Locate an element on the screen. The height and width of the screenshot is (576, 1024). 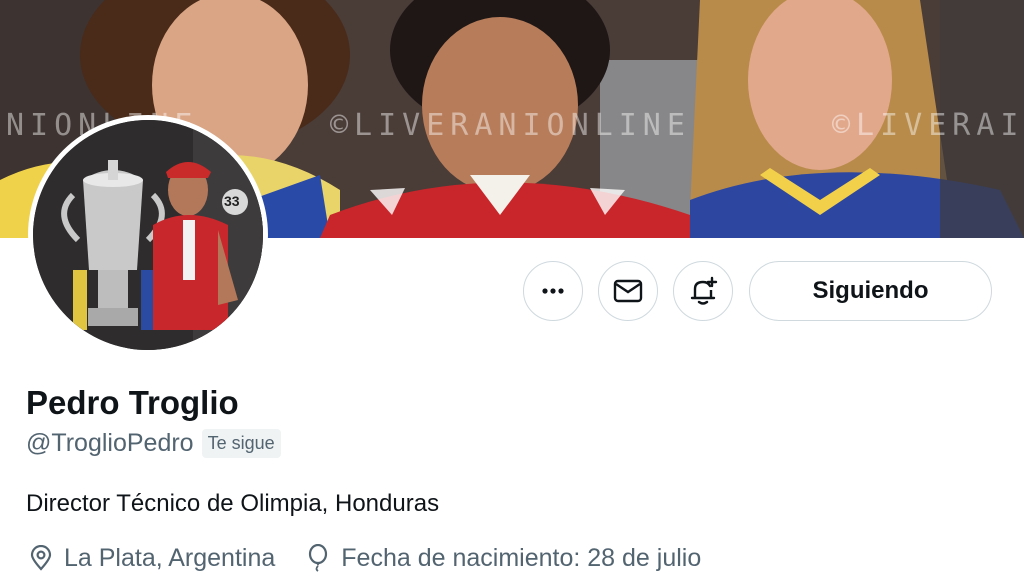
message-button is located at coordinates (628, 291).